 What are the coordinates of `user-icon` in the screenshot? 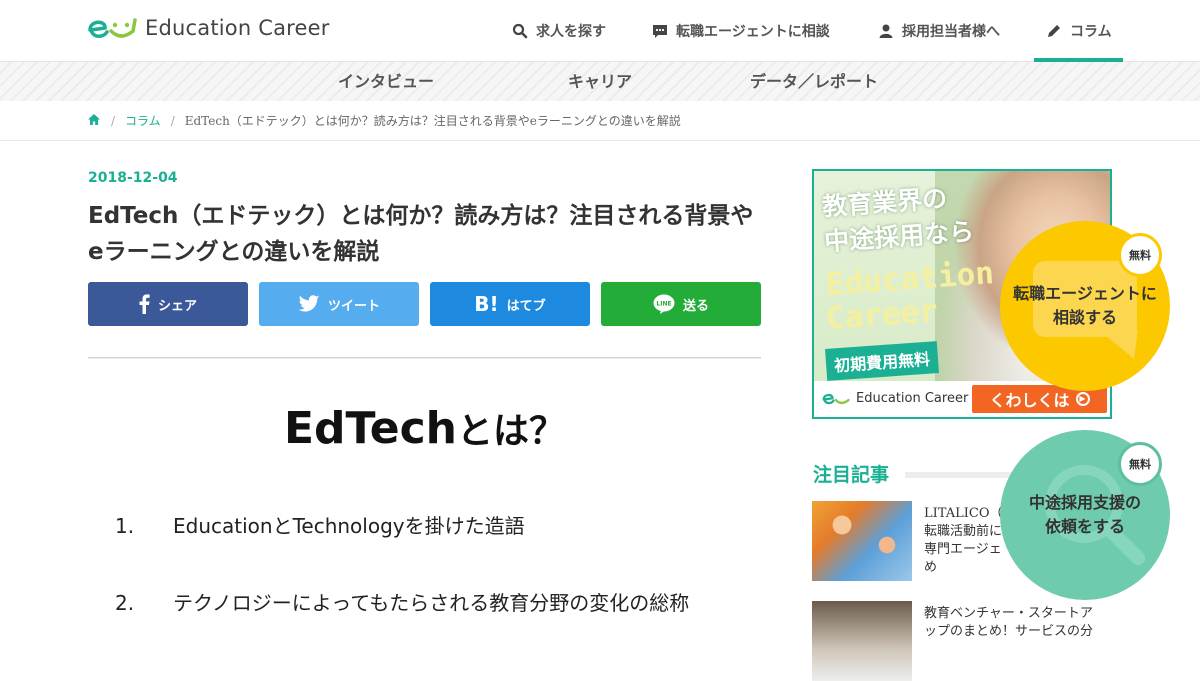 It's located at (886, 31).